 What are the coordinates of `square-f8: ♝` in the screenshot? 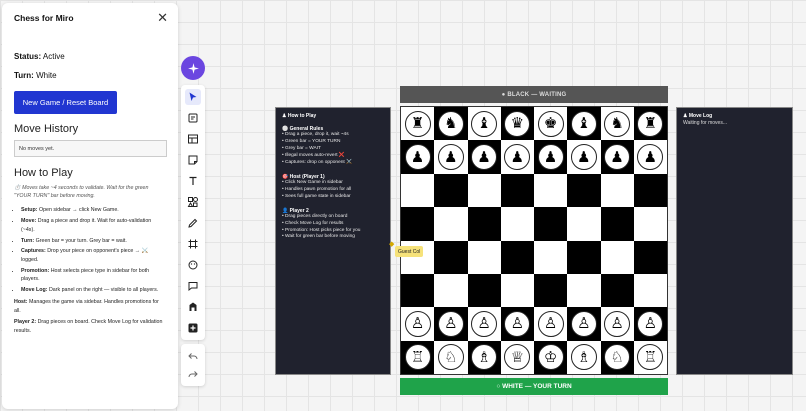 It's located at (584, 124).